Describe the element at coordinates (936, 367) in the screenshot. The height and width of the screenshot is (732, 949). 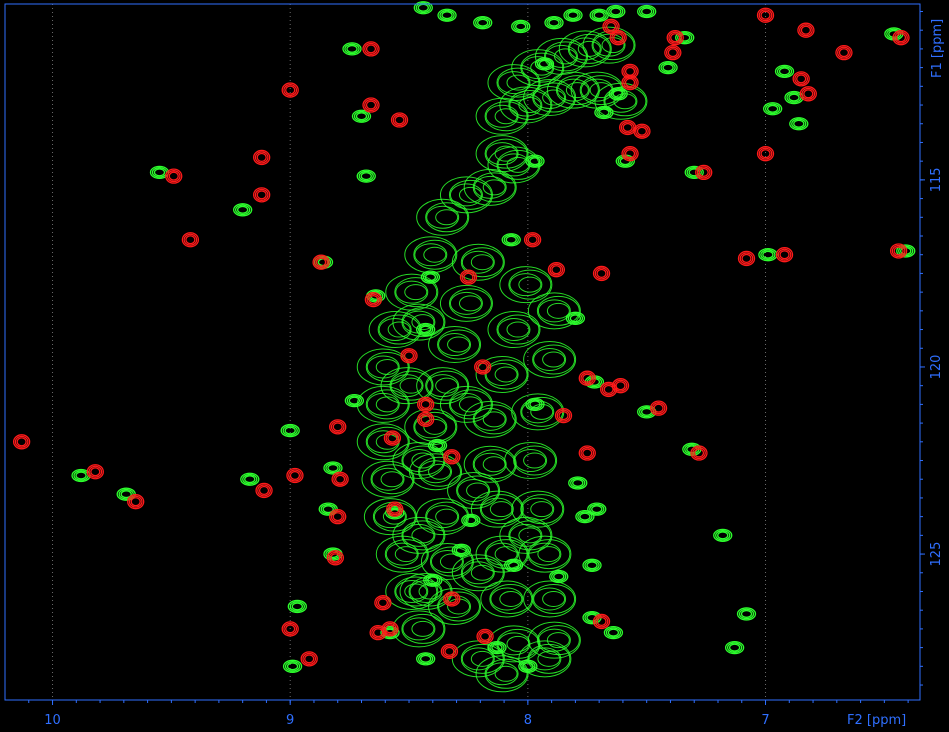
I see `y-tick-label: 120` at that location.